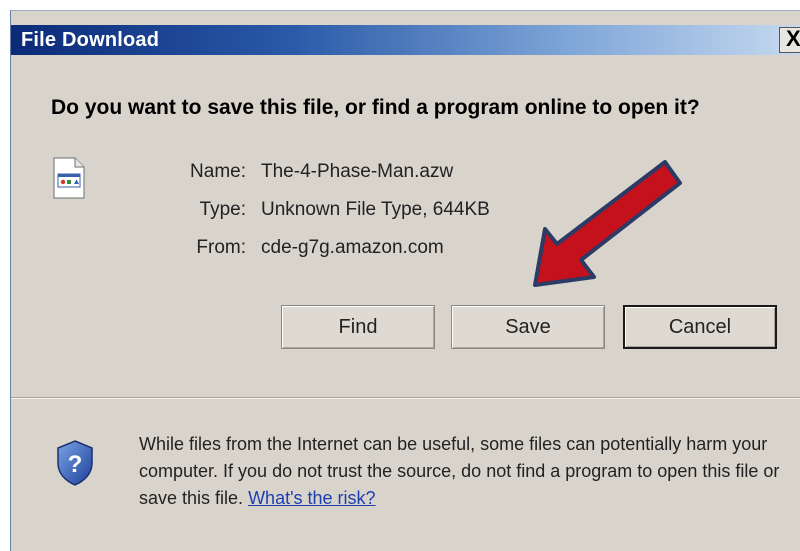 The height and width of the screenshot is (551, 800). What do you see at coordinates (218, 171) in the screenshot?
I see `name-label: Name:` at bounding box center [218, 171].